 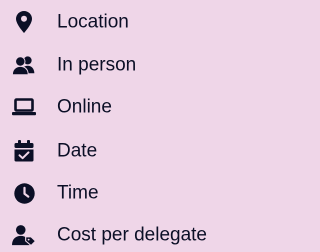 I want to click on legend-item-online: Online, so click(x=121, y=107).